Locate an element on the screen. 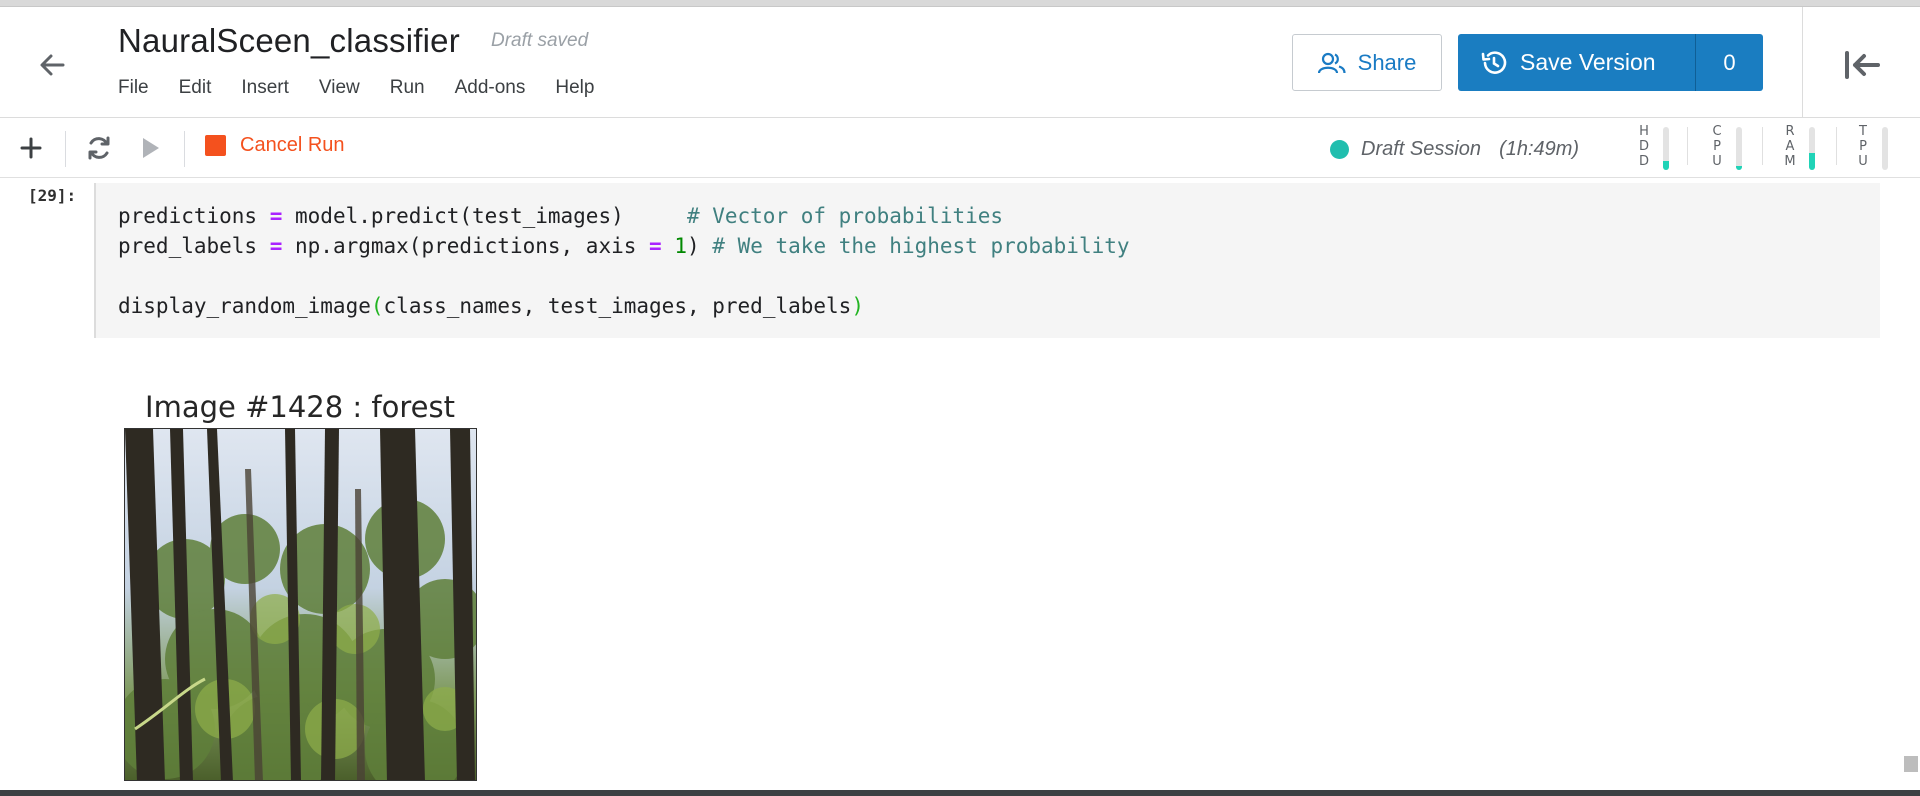  hdd-meter-track is located at coordinates (1666, 148).